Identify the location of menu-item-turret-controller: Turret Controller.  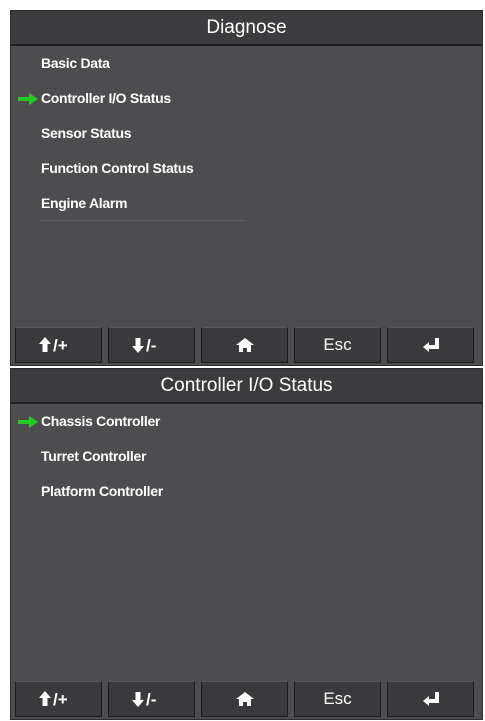
(246, 457).